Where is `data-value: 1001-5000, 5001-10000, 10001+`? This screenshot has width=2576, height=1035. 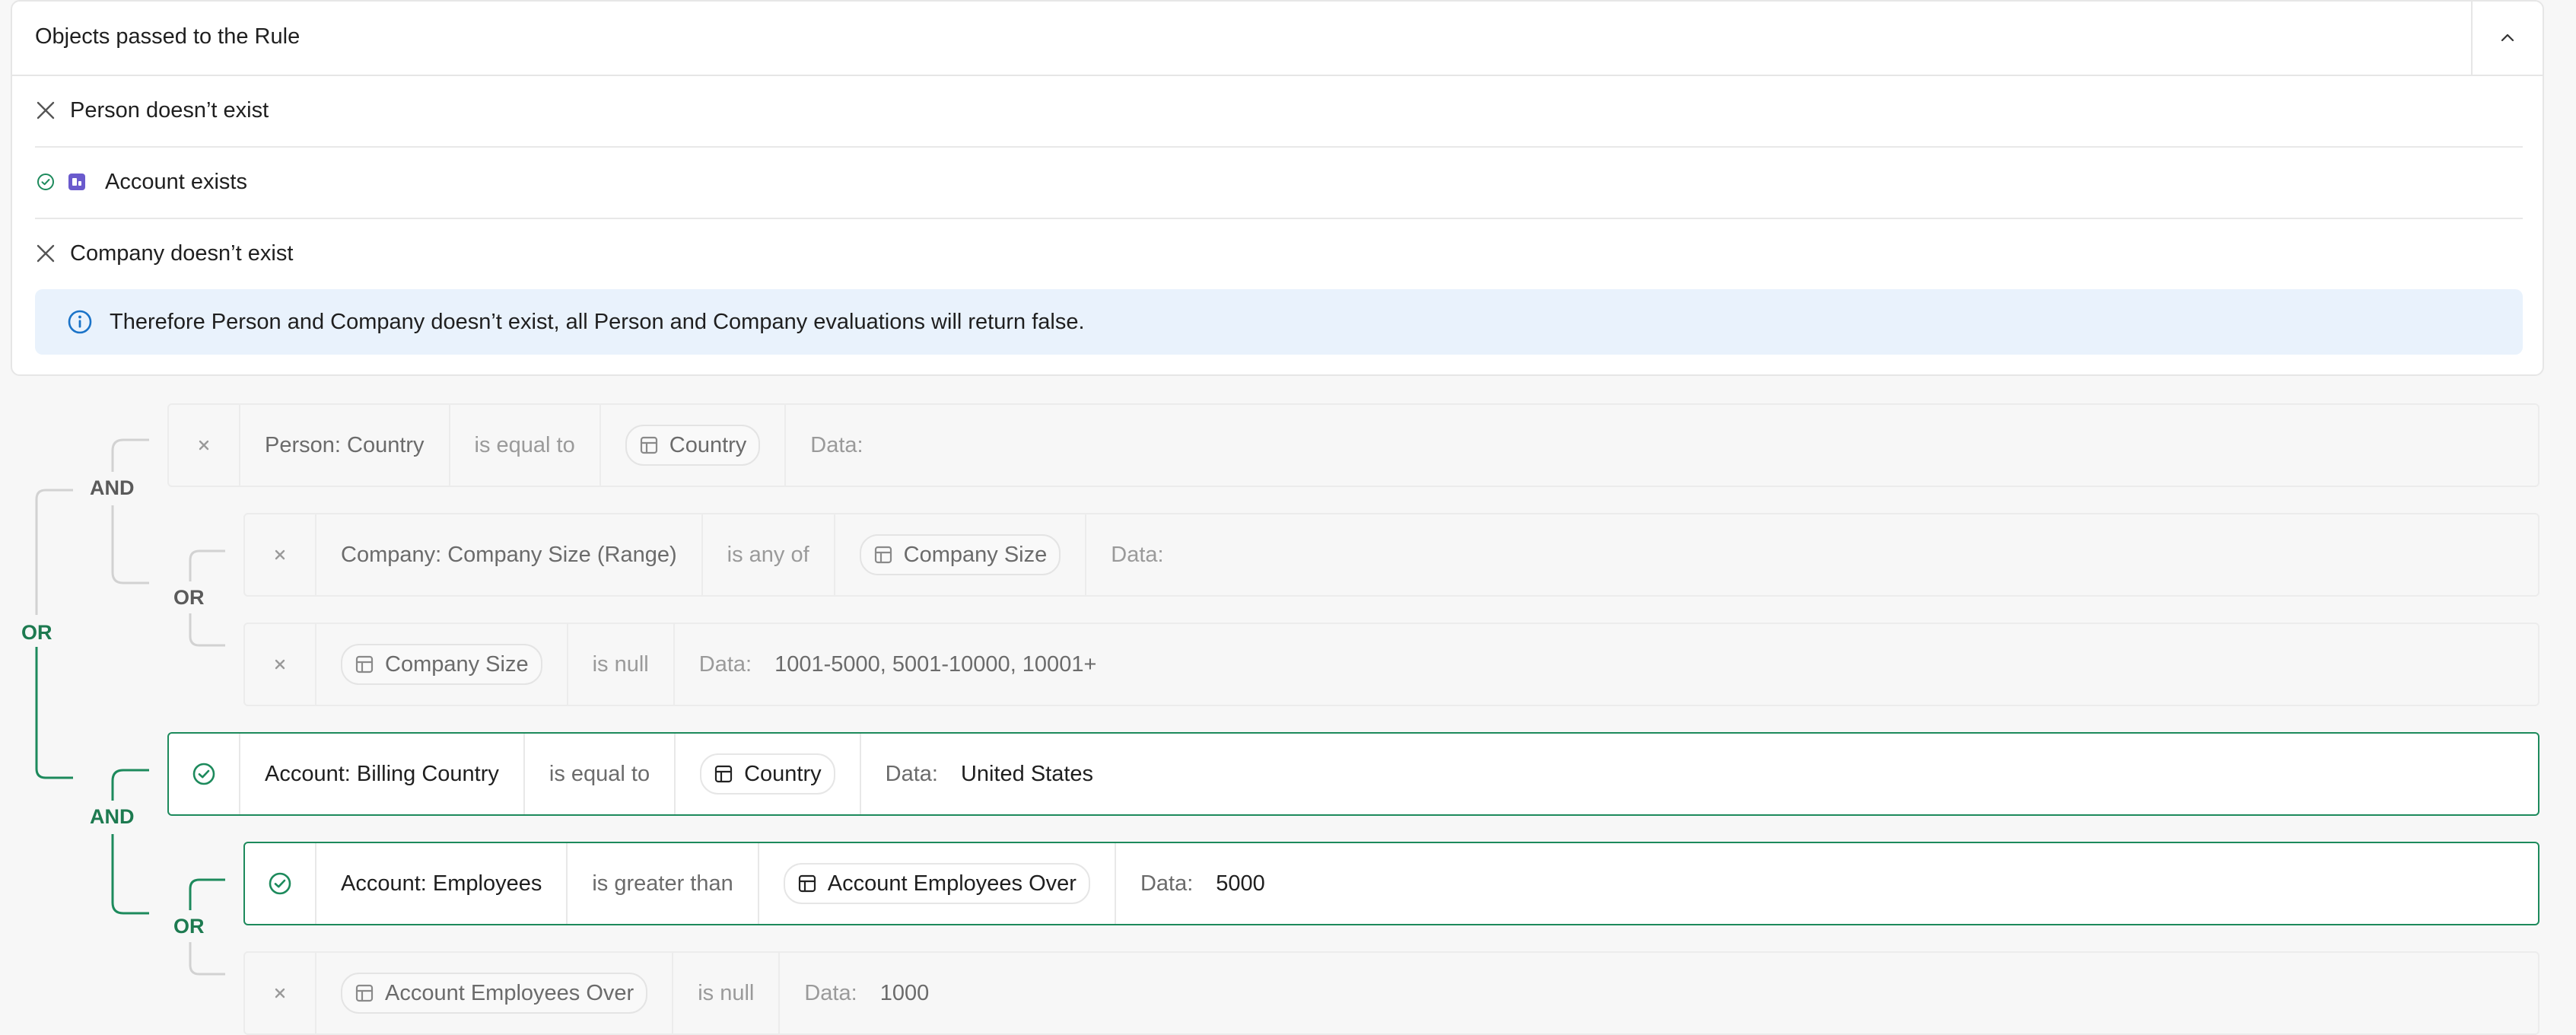 data-value: 1001-5000, 5001-10000, 10001+ is located at coordinates (935, 664).